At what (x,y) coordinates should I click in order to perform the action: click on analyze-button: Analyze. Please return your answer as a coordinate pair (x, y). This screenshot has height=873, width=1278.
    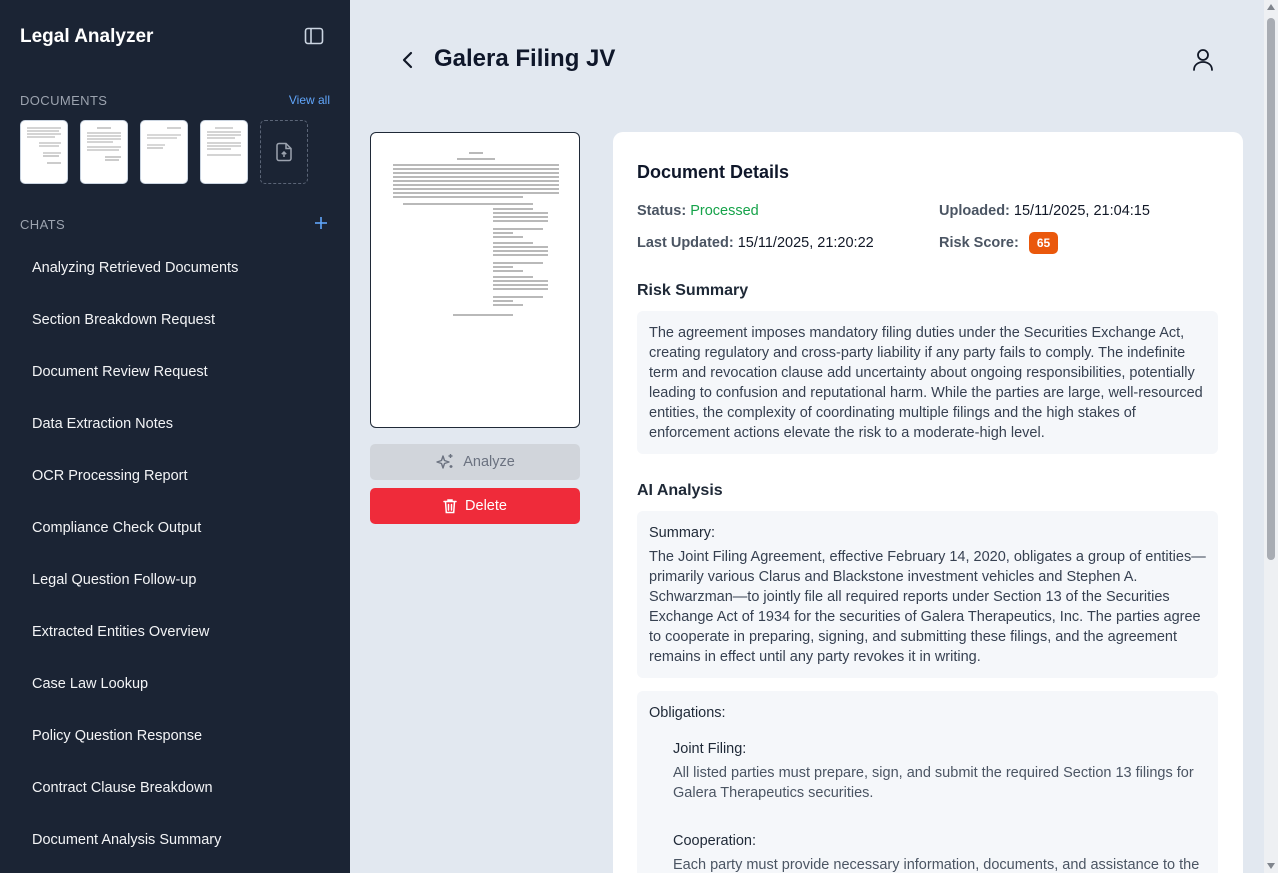
    Looking at the image, I should click on (475, 462).